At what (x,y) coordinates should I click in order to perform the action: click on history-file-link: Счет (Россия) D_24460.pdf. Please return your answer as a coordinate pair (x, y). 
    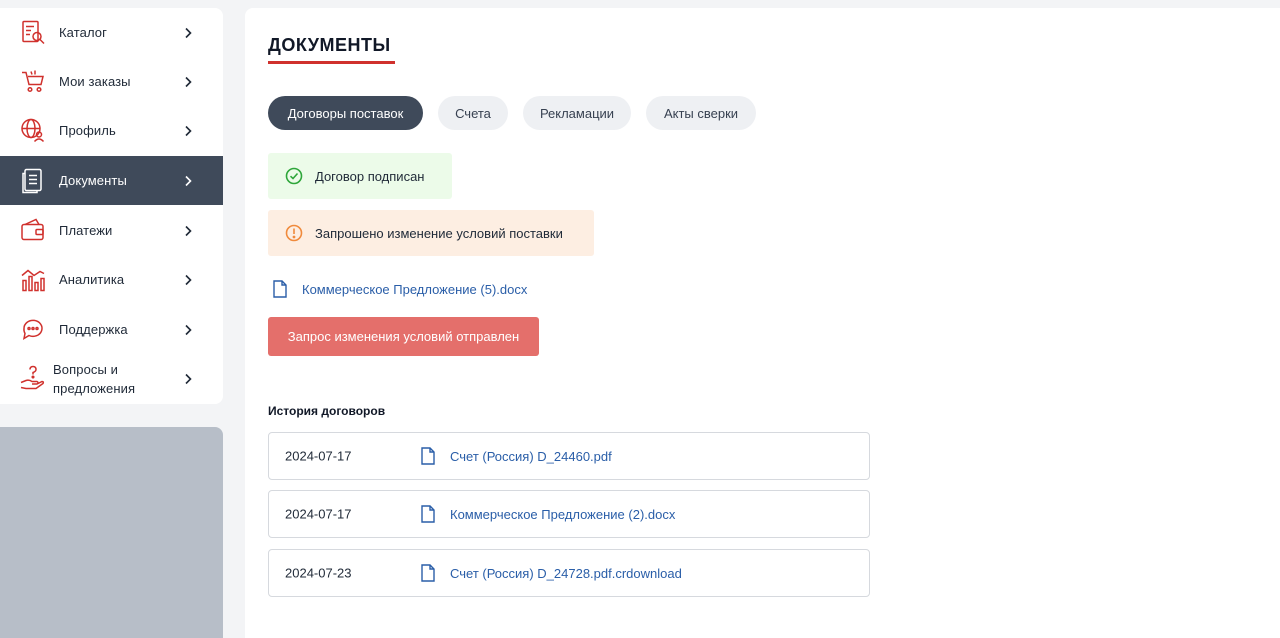
    Looking at the image, I should click on (516, 456).